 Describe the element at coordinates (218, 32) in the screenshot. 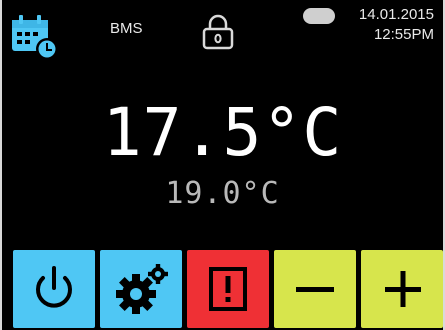

I see `lock-icon` at that location.